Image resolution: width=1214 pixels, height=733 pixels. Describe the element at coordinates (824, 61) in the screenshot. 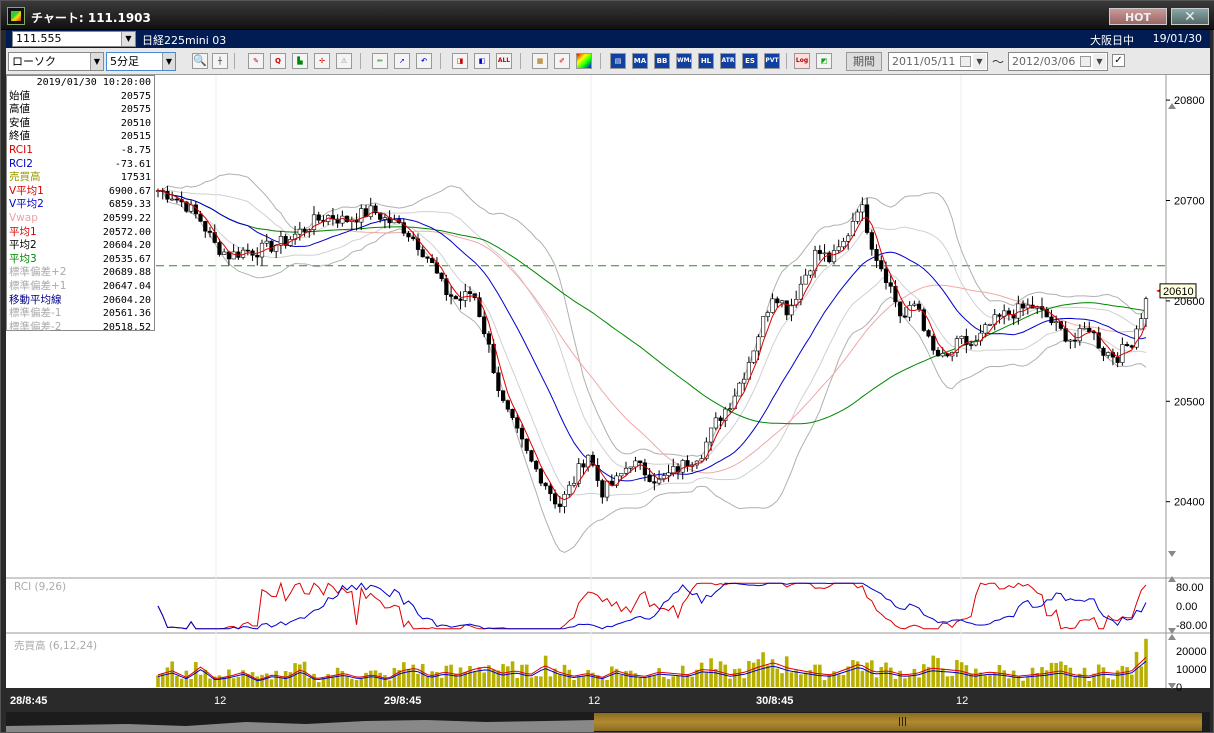

I see `settings-icon: ◩` at that location.